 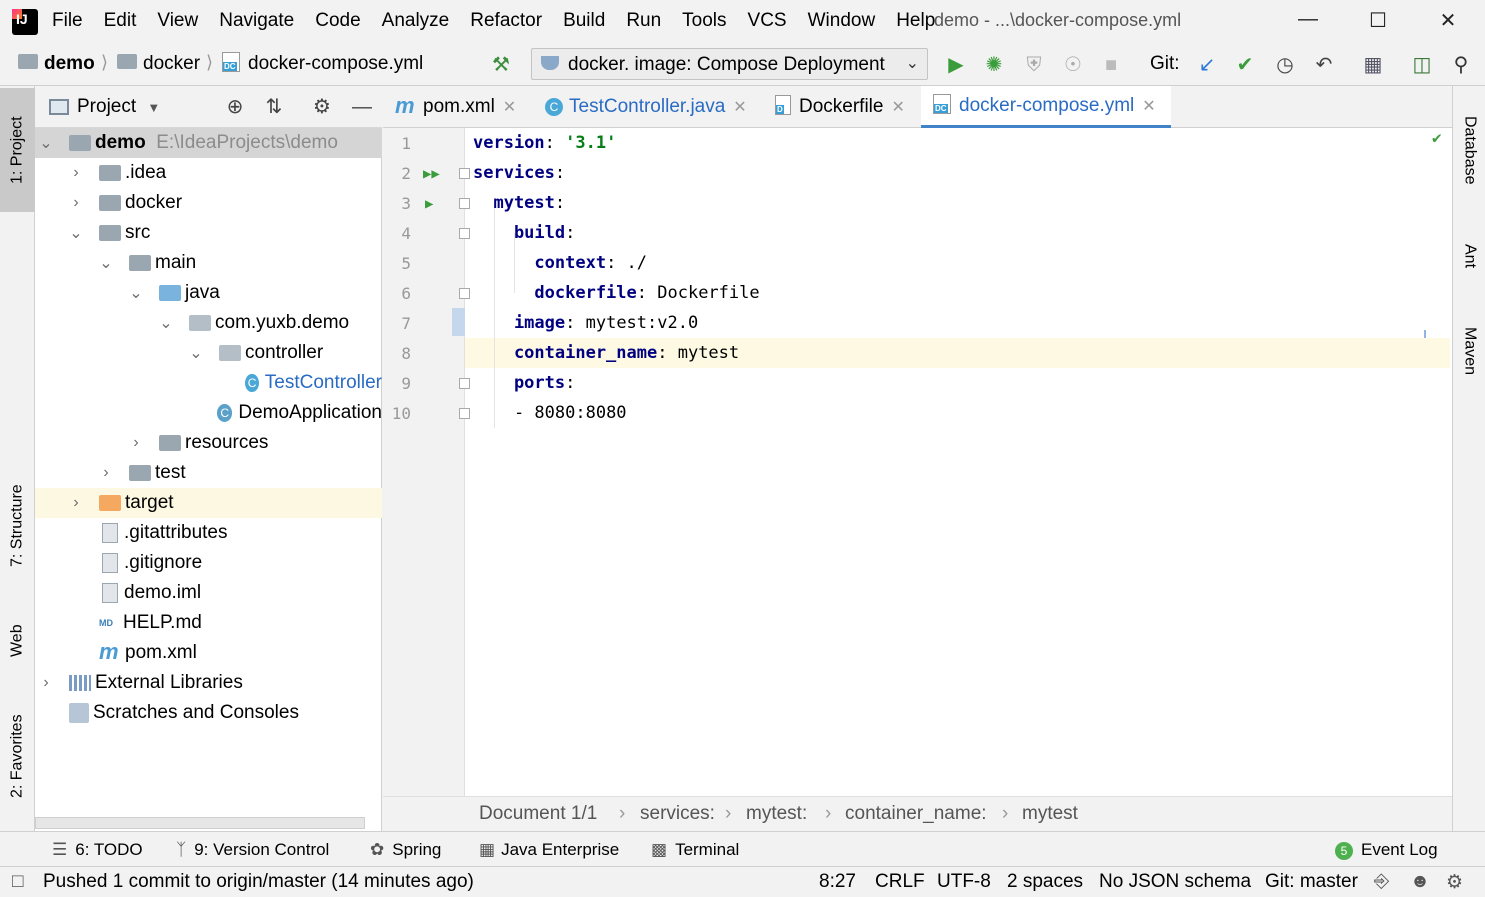 I want to click on tab-dockerfile: D Dockerfile ✕, so click(x=842, y=107).